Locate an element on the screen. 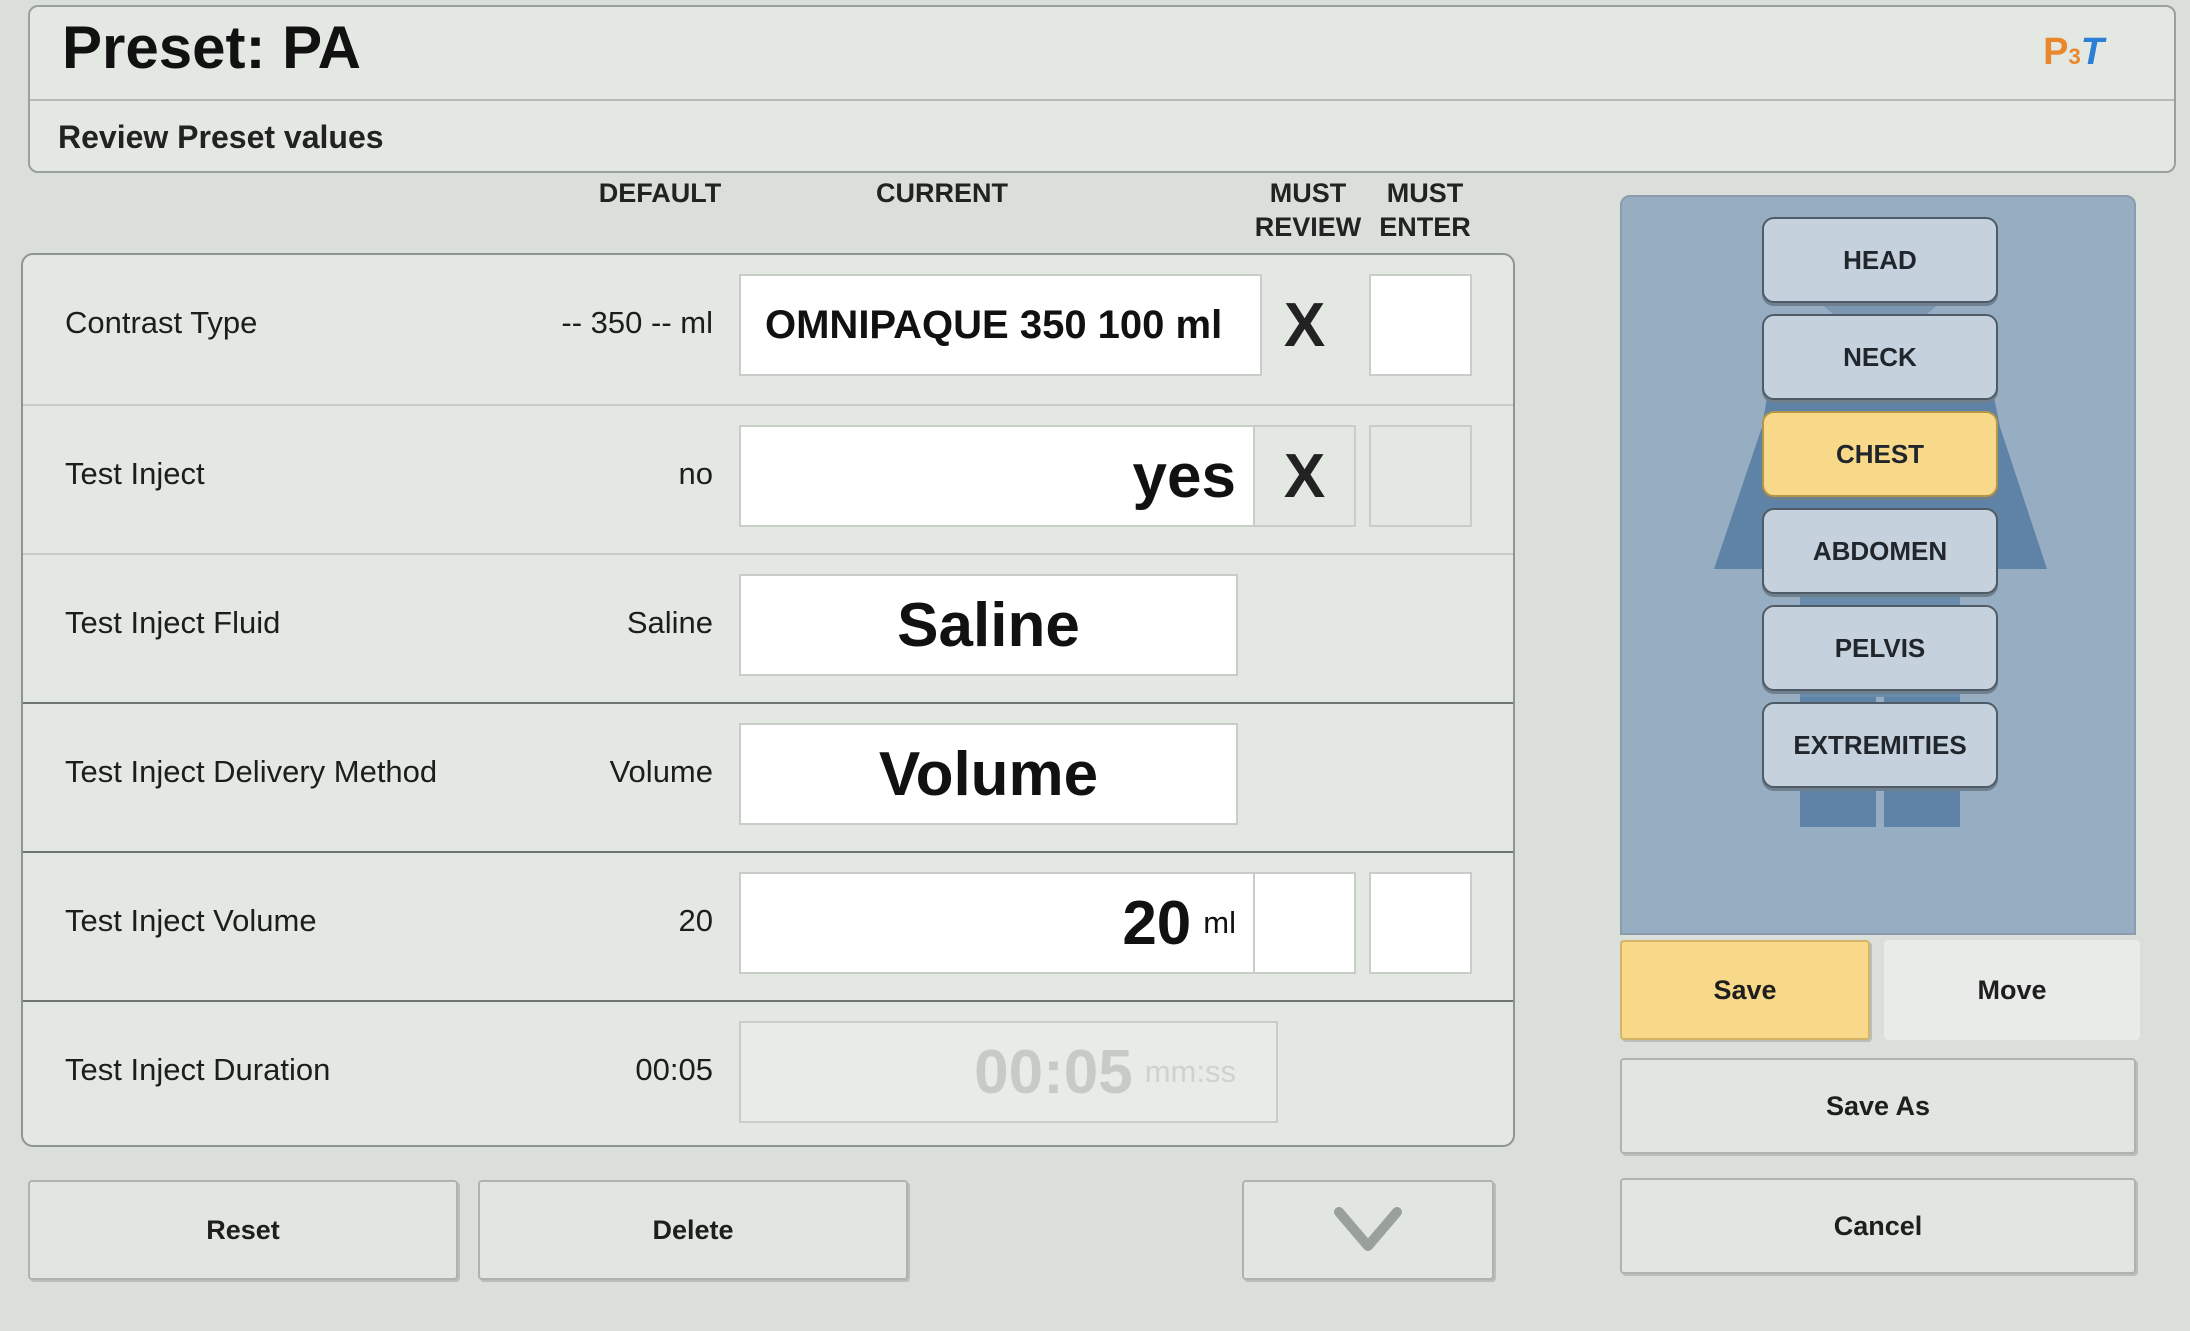  save-as-button: Save As is located at coordinates (1878, 1106).